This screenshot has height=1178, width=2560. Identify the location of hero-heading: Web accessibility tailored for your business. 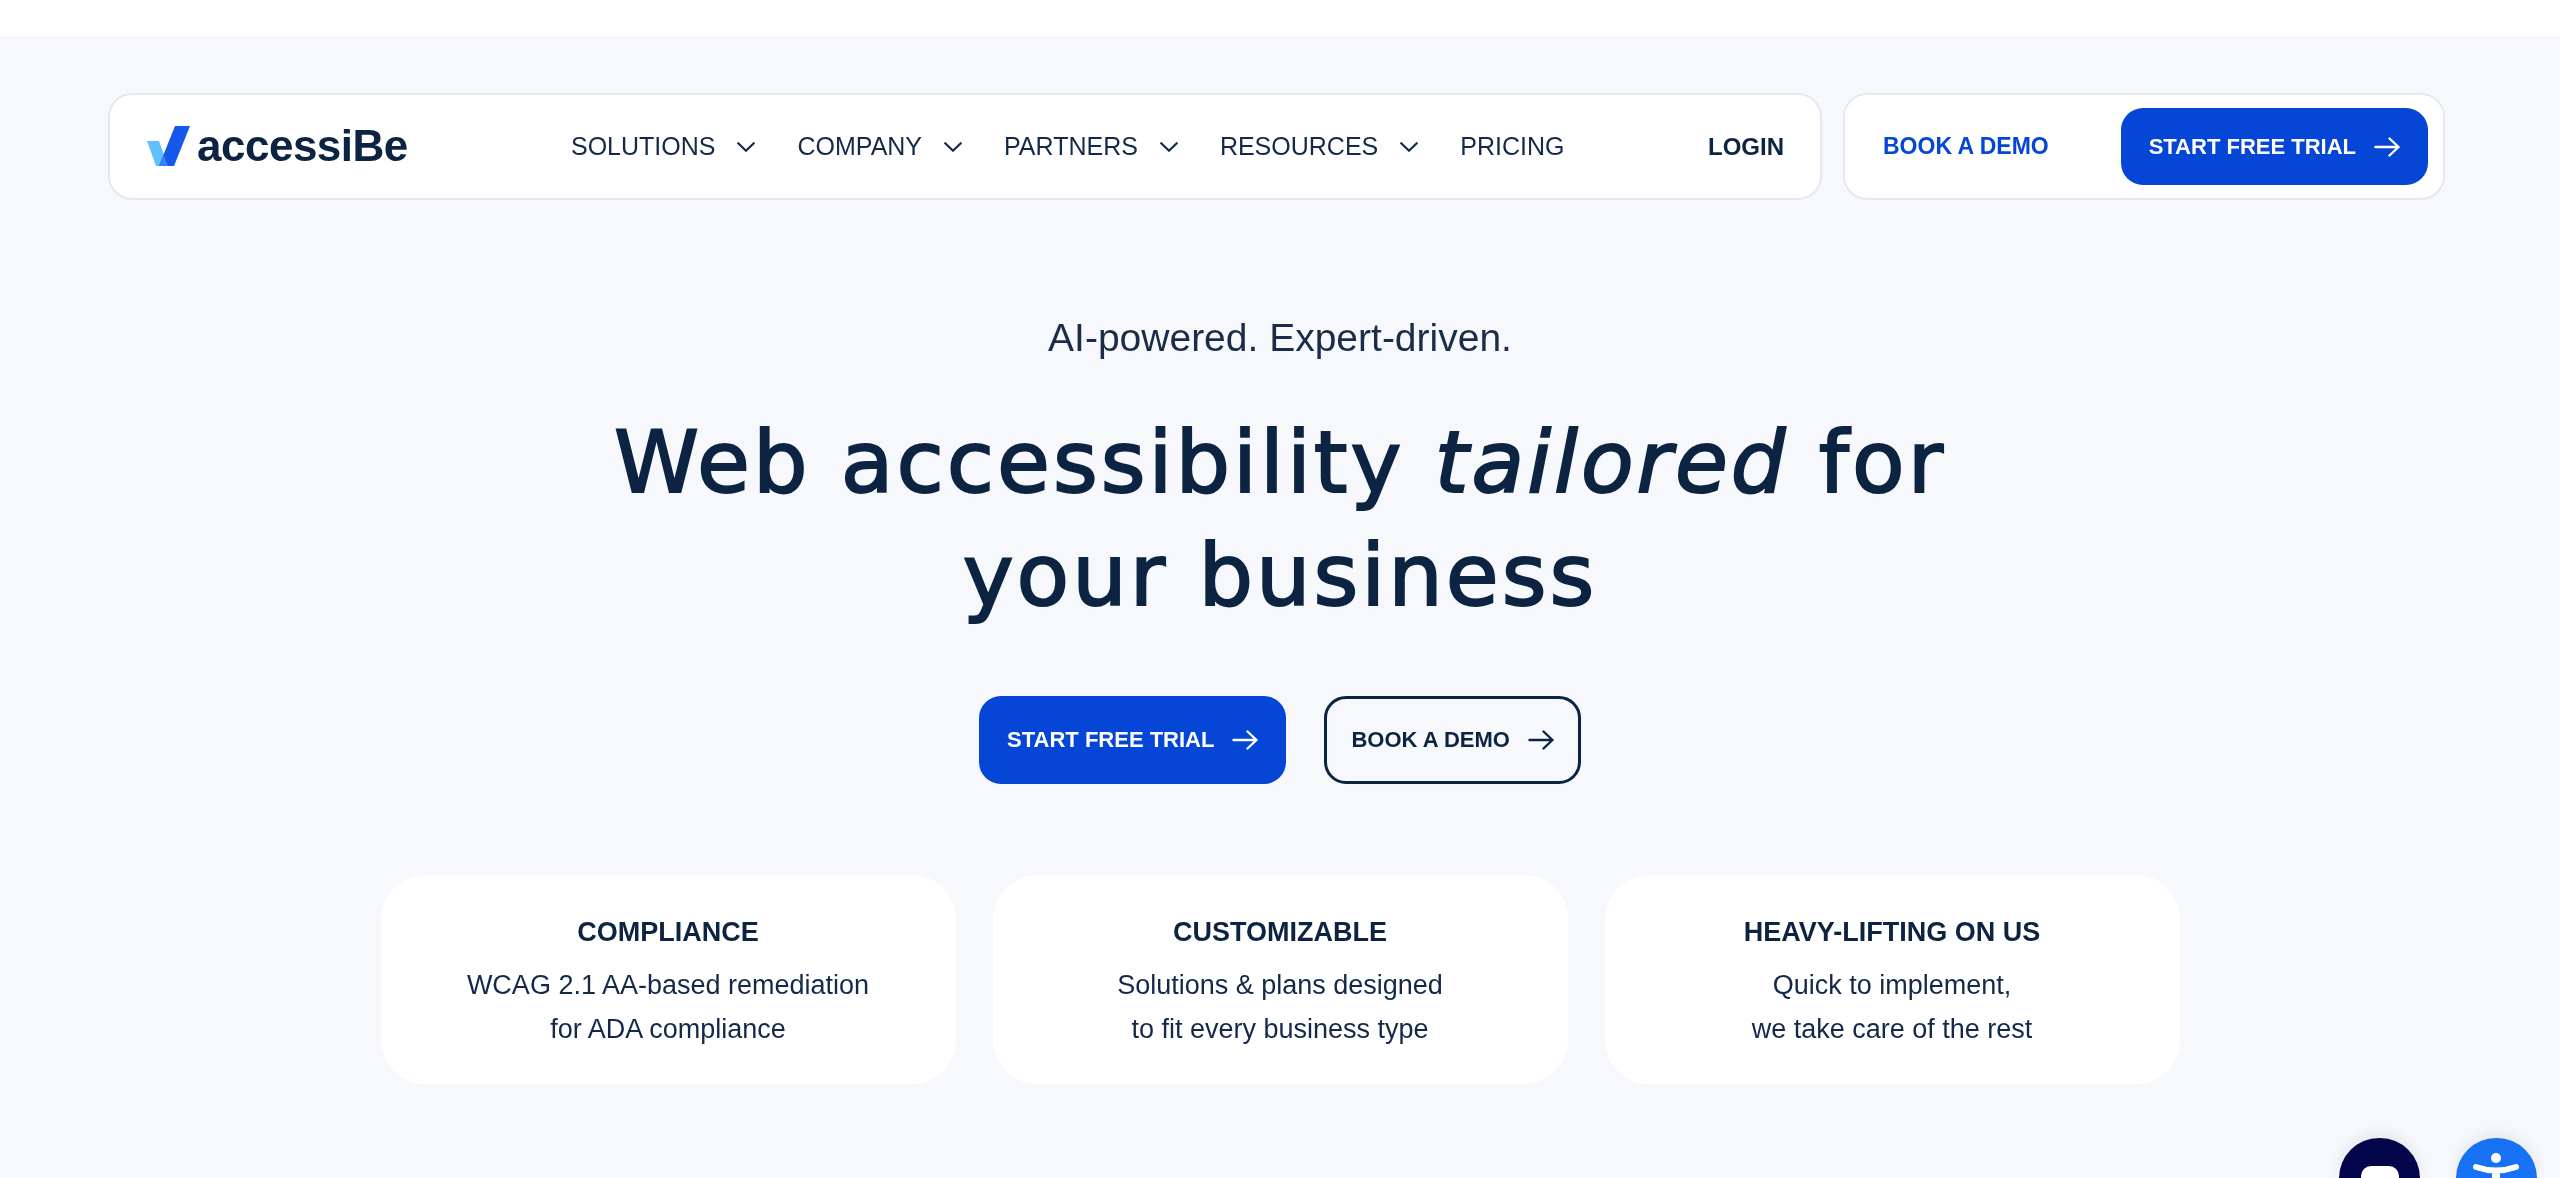
(1280, 519).